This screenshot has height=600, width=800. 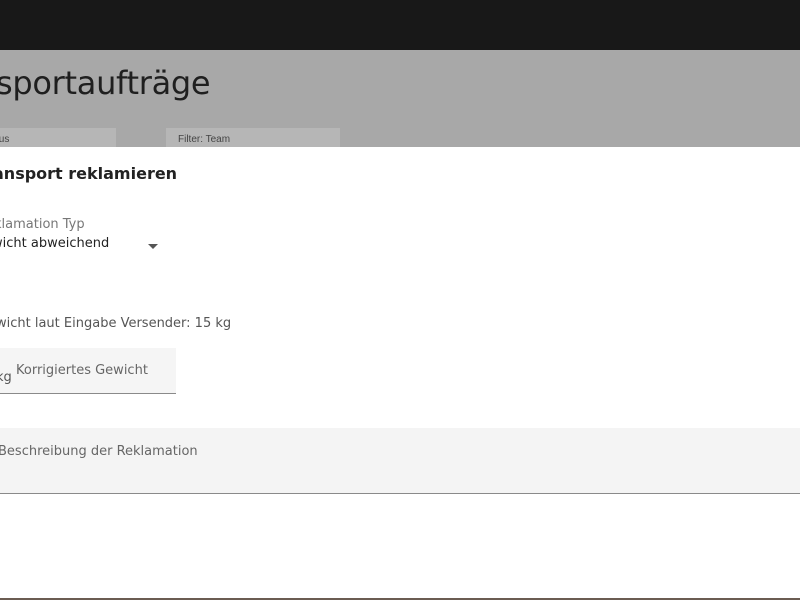 I want to click on corrected-weight-label: Korrigiertes Gewicht, so click(x=82, y=370).